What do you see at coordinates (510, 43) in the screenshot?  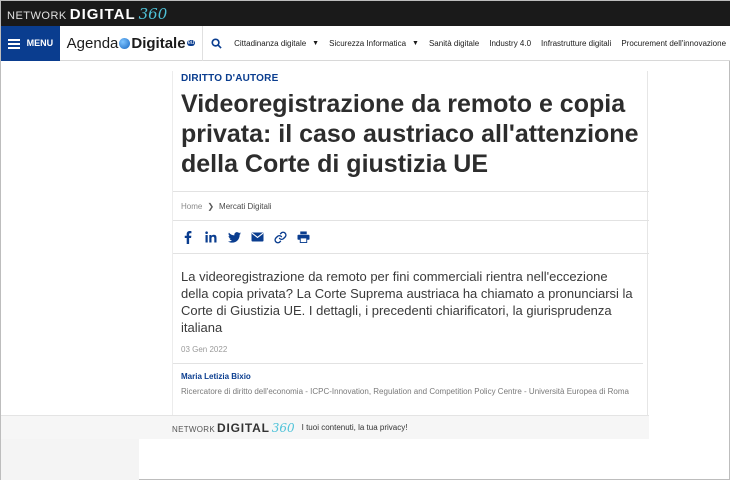 I see `nav-item-industry-4-0: Industry 4.0` at bounding box center [510, 43].